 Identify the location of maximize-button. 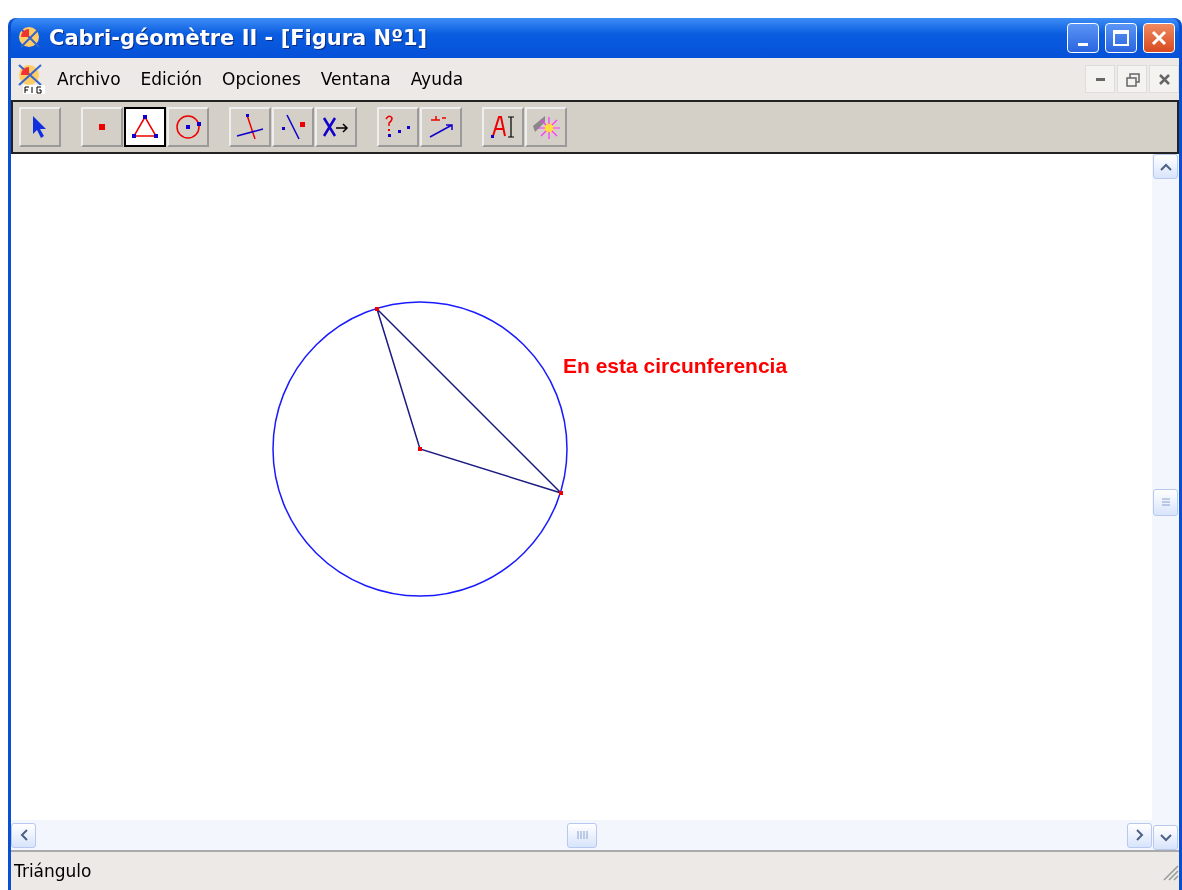
(1121, 38).